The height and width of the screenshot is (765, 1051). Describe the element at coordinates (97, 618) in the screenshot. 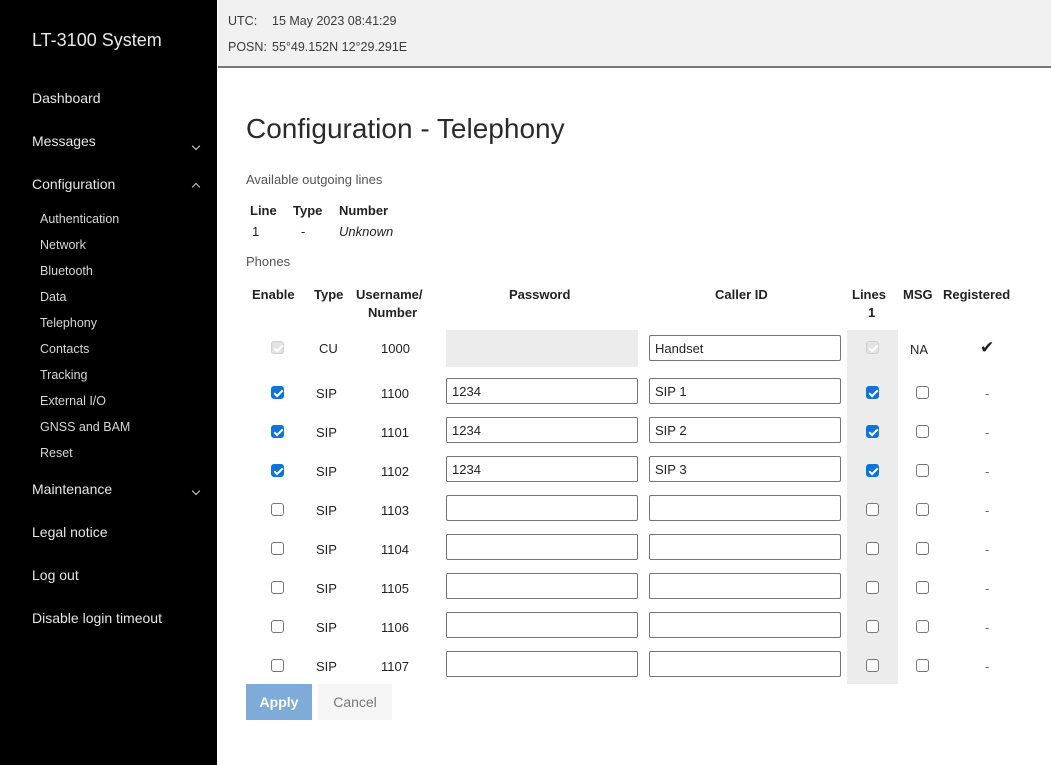

I see `sidebar-item-disable-login-timeout: Disable login timeout` at that location.